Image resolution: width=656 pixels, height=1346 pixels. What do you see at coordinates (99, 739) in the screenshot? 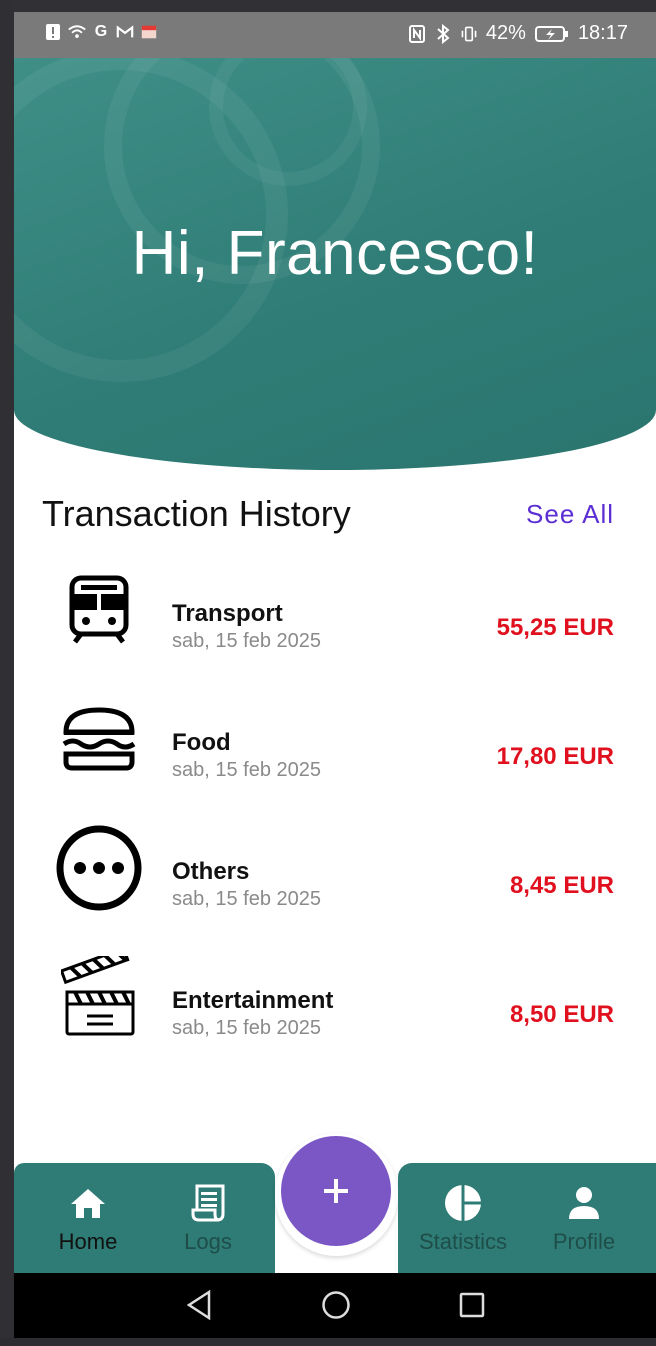
I see `burger-icon` at bounding box center [99, 739].